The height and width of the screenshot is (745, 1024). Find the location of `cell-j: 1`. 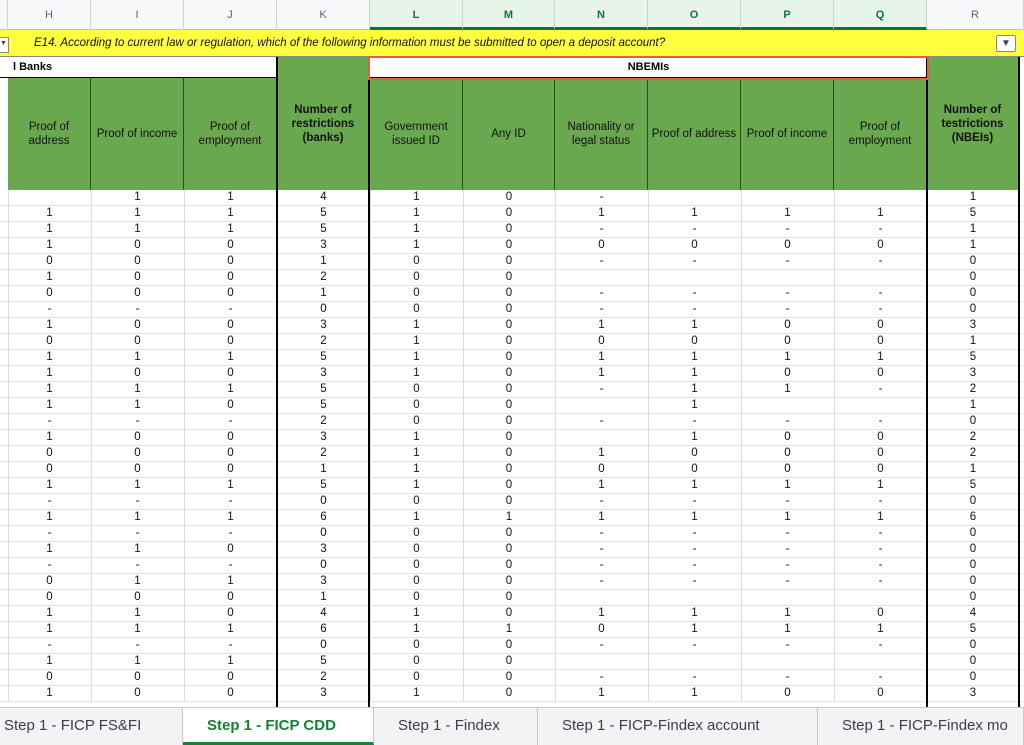

cell-j: 1 is located at coordinates (230, 357).